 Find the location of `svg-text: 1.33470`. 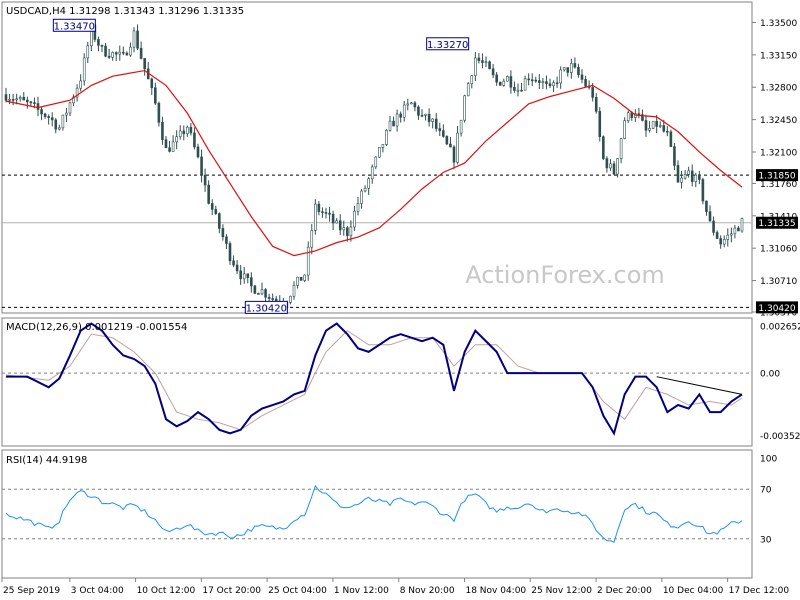

svg-text: 1.33470 is located at coordinates (74, 26).